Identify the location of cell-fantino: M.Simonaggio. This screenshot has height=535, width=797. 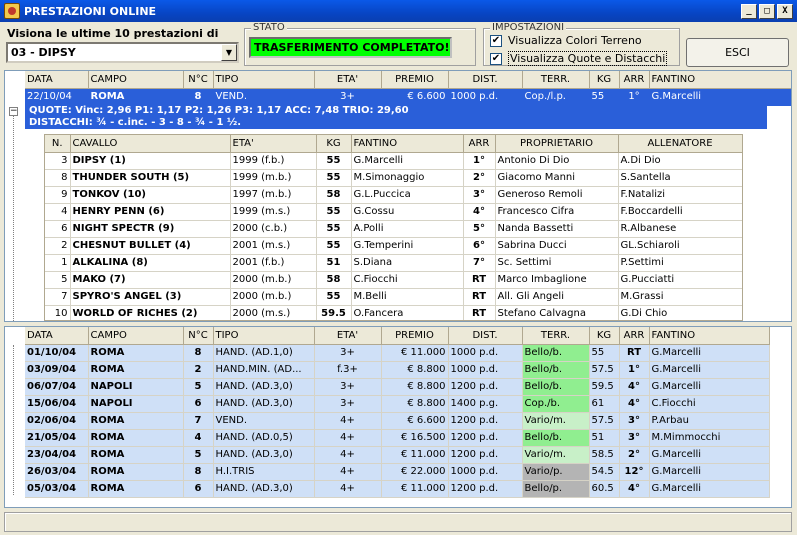
(407, 178).